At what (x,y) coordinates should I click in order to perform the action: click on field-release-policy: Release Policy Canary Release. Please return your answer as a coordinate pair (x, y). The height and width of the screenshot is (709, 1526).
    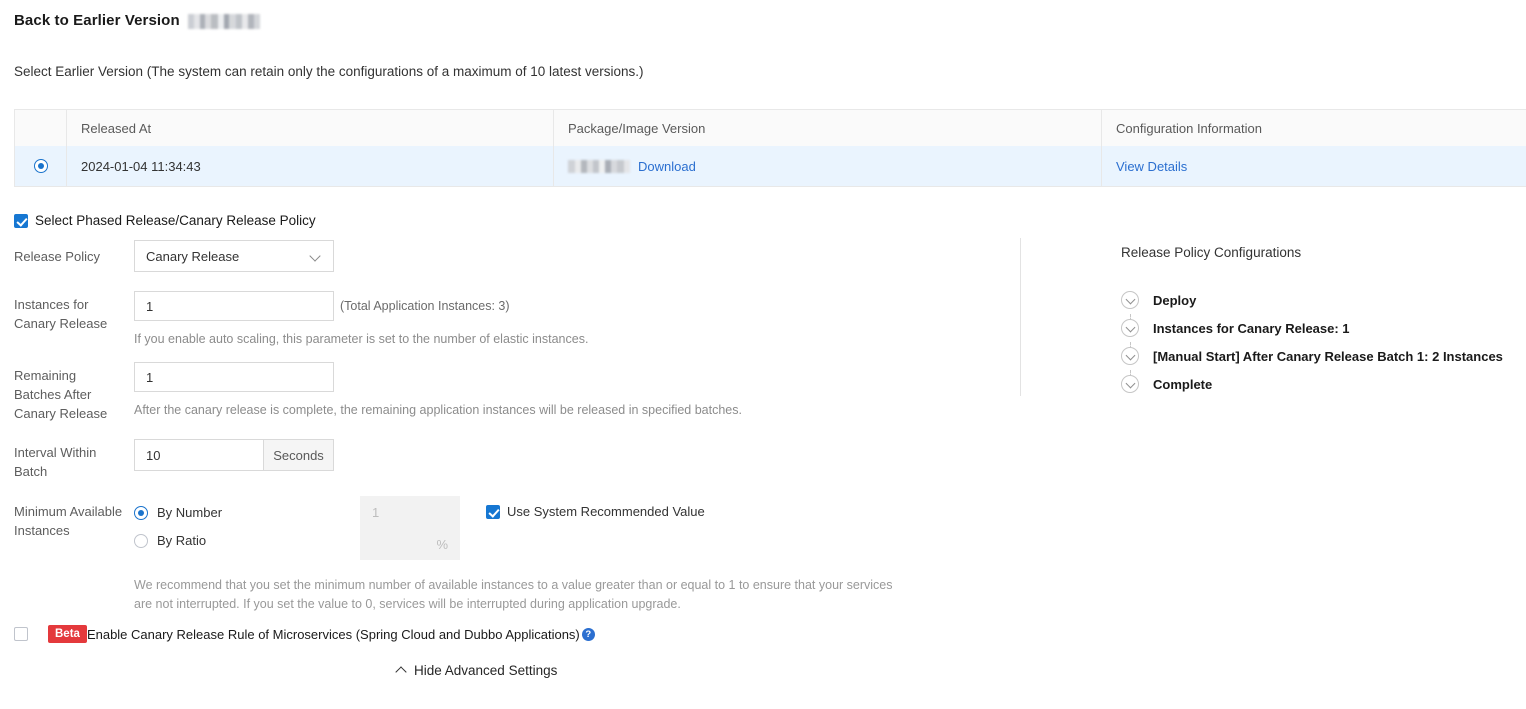
    Looking at the image, I should click on (500, 256).